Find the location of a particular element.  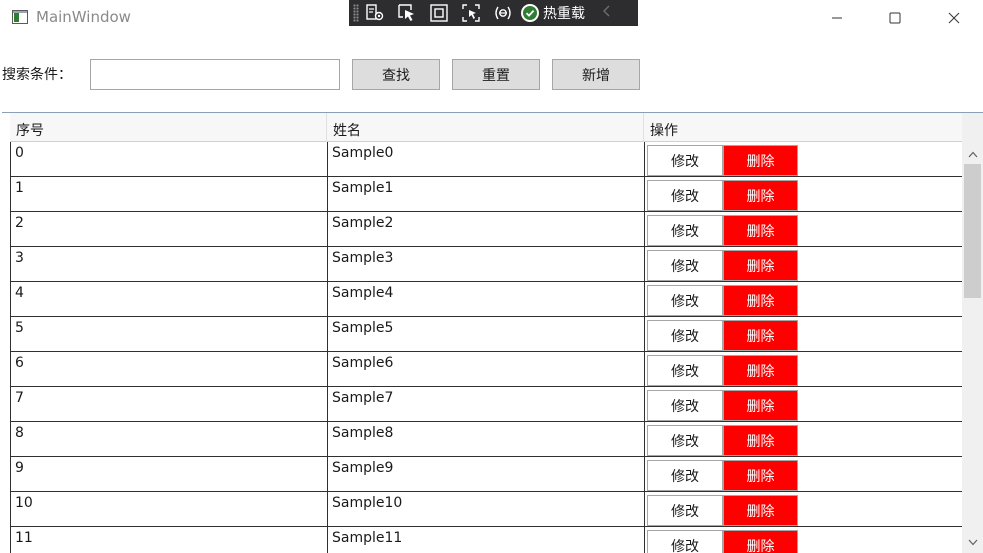

display-adorners-button is located at coordinates (439, 13).